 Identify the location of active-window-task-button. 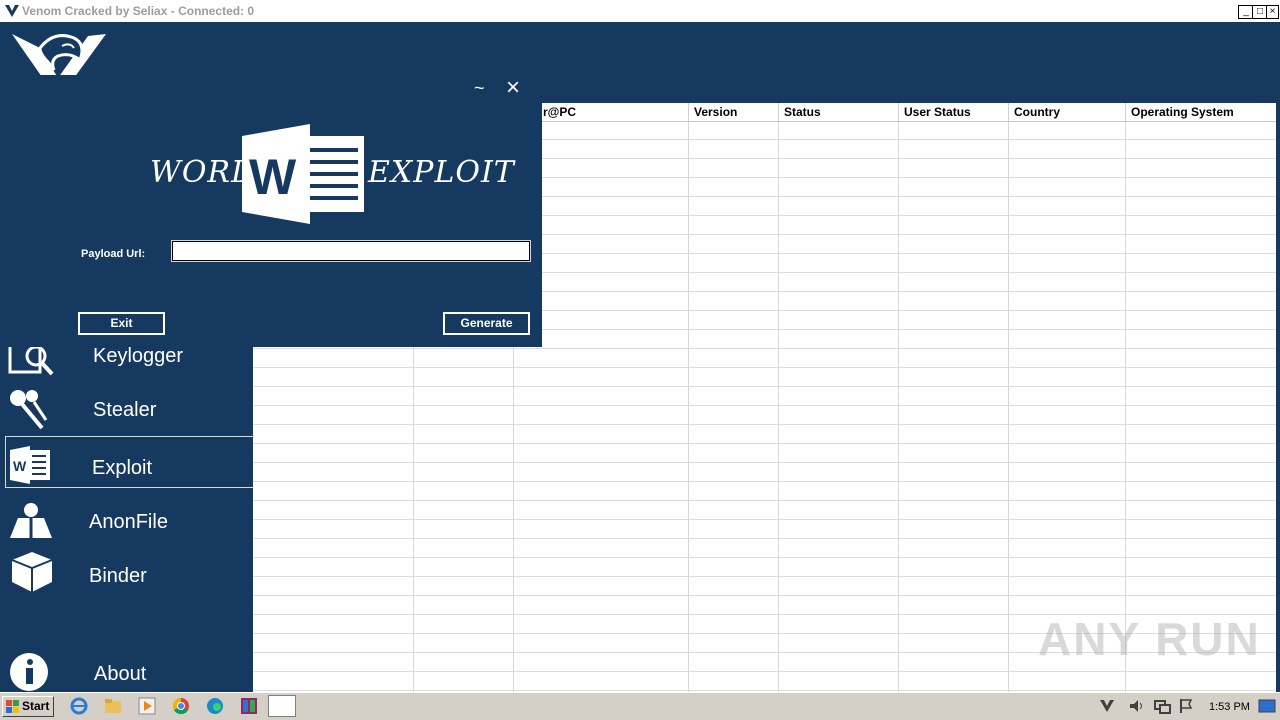
(282, 706).